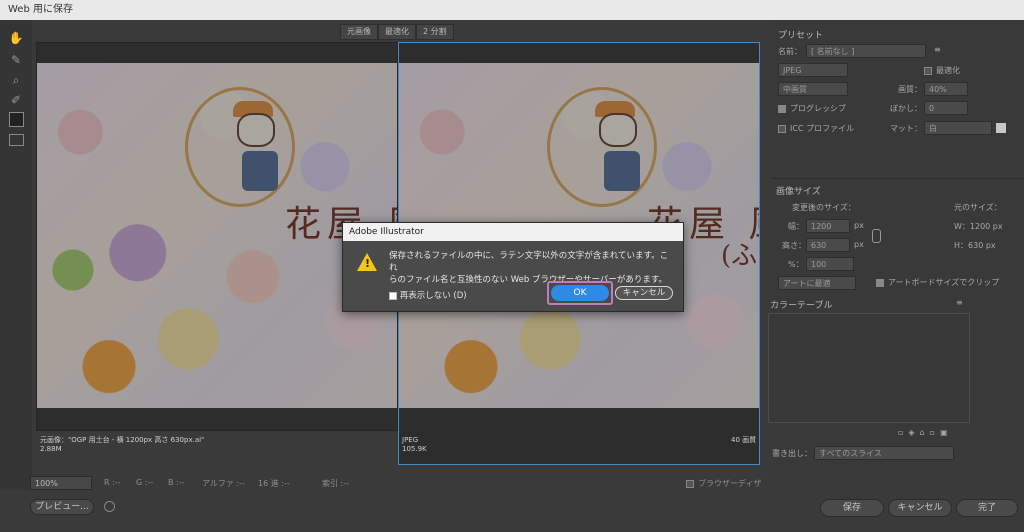  Describe the element at coordinates (880, 283) in the screenshot. I see `clip-checkbox` at that location.